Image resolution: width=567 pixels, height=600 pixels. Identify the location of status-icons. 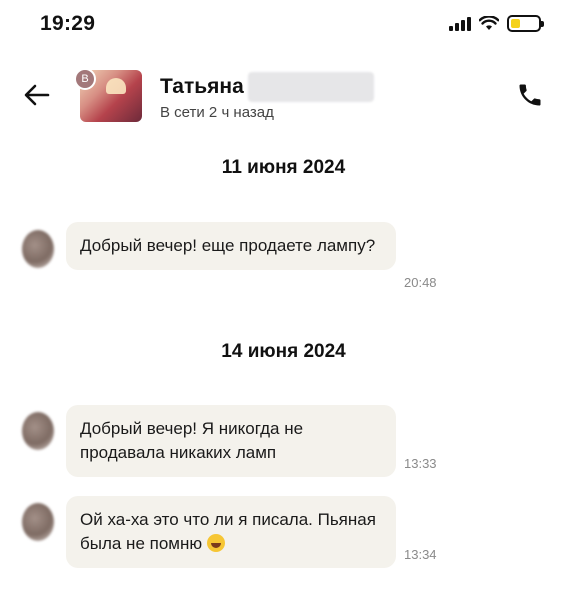
(496, 23).